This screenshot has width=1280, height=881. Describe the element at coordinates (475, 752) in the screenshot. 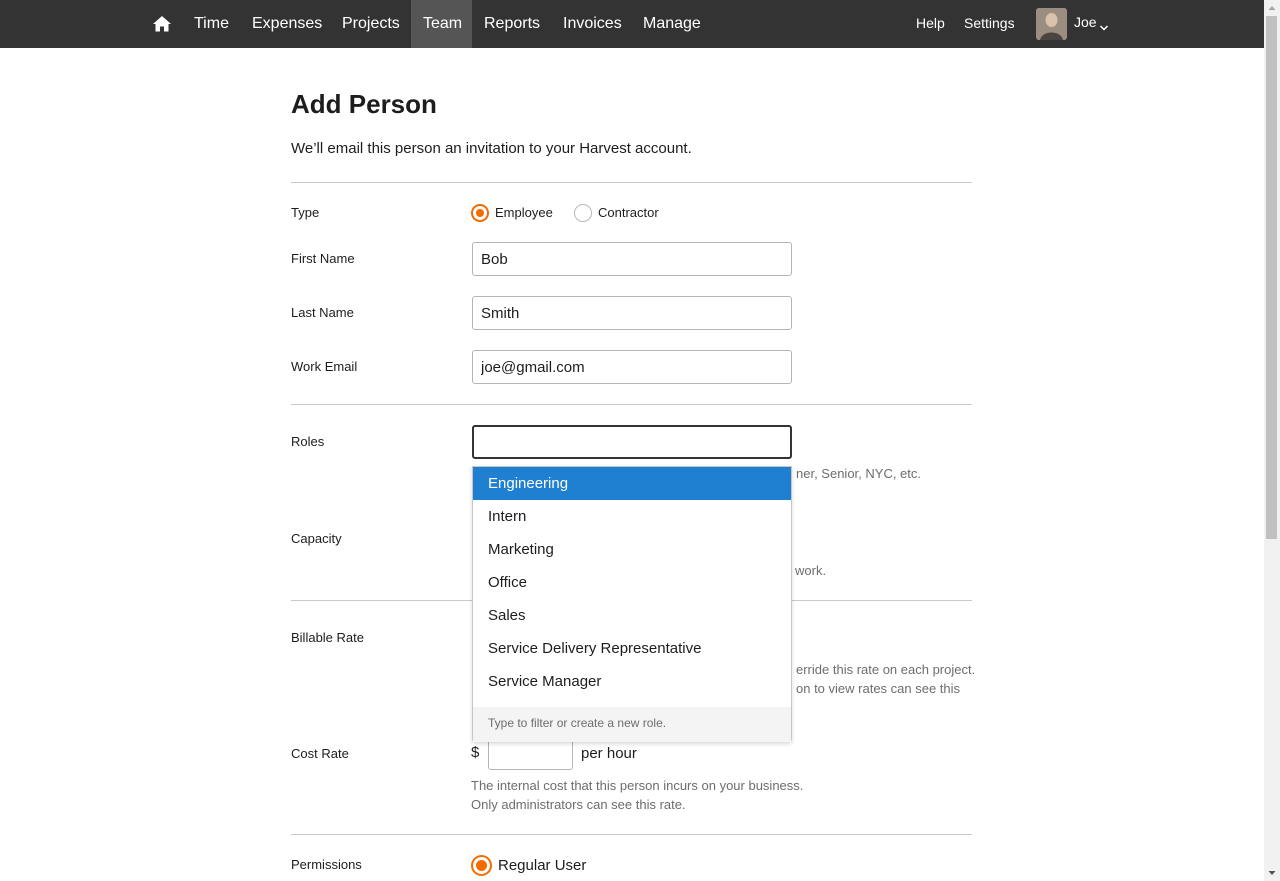

I see `cost-currency-symbol: $` at that location.